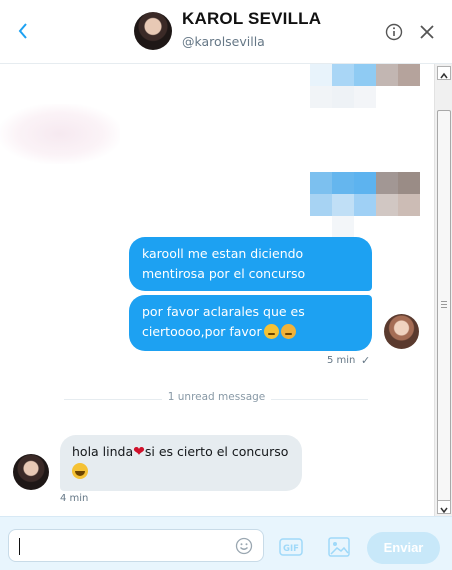 Image resolution: width=452 pixels, height=570 pixels. What do you see at coordinates (24, 31) in the screenshot?
I see `back-arrow-icon` at bounding box center [24, 31].